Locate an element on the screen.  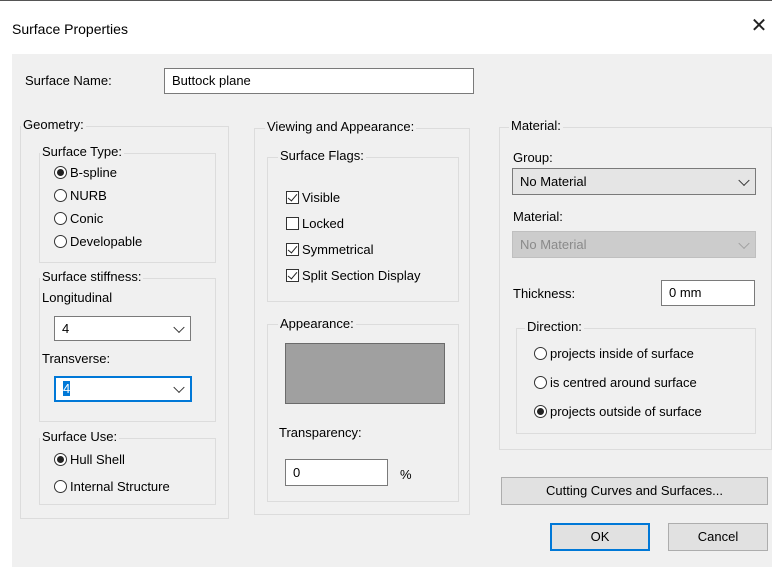
direction-option-outside: projects outside of surface is located at coordinates (639, 412).